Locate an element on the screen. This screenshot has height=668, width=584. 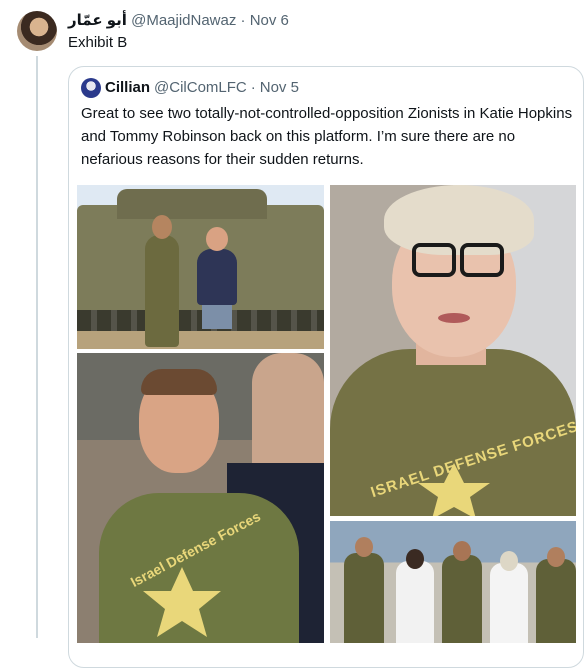
thread-line is located at coordinates (37, 347).